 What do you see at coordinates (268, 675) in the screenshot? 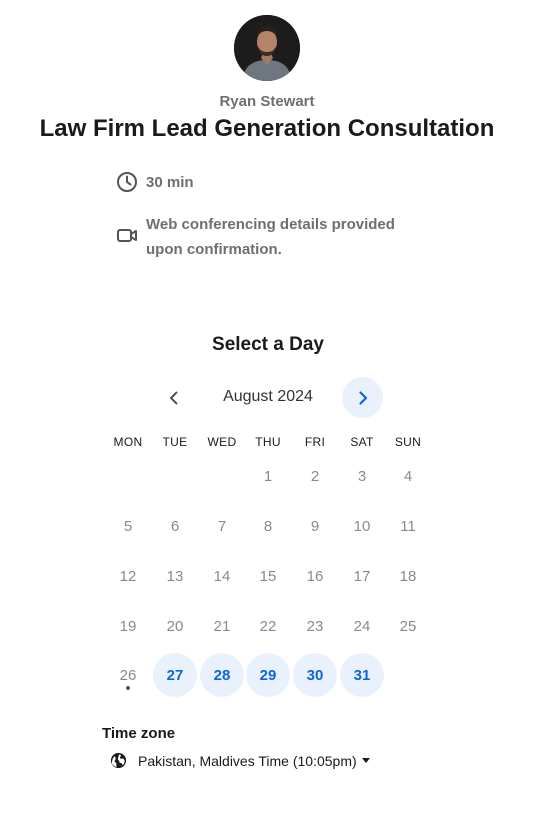
I see `available-day-29: 29` at bounding box center [268, 675].